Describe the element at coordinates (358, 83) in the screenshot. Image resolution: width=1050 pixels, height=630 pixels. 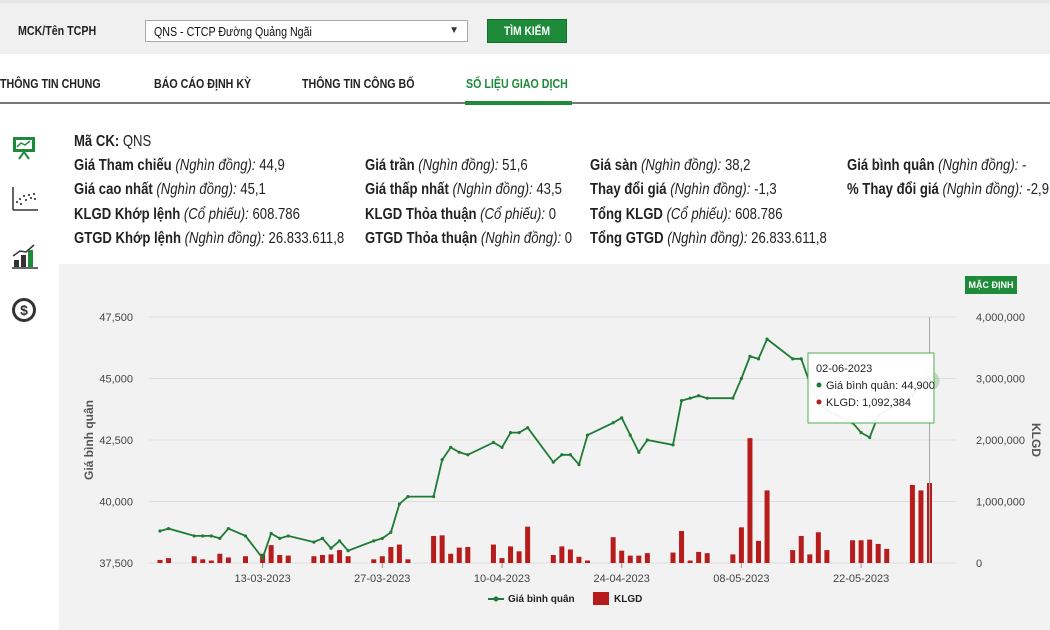
I see `tab-thong-tin-cong-bo: THÔNG TIN CÔNG BỐ` at that location.